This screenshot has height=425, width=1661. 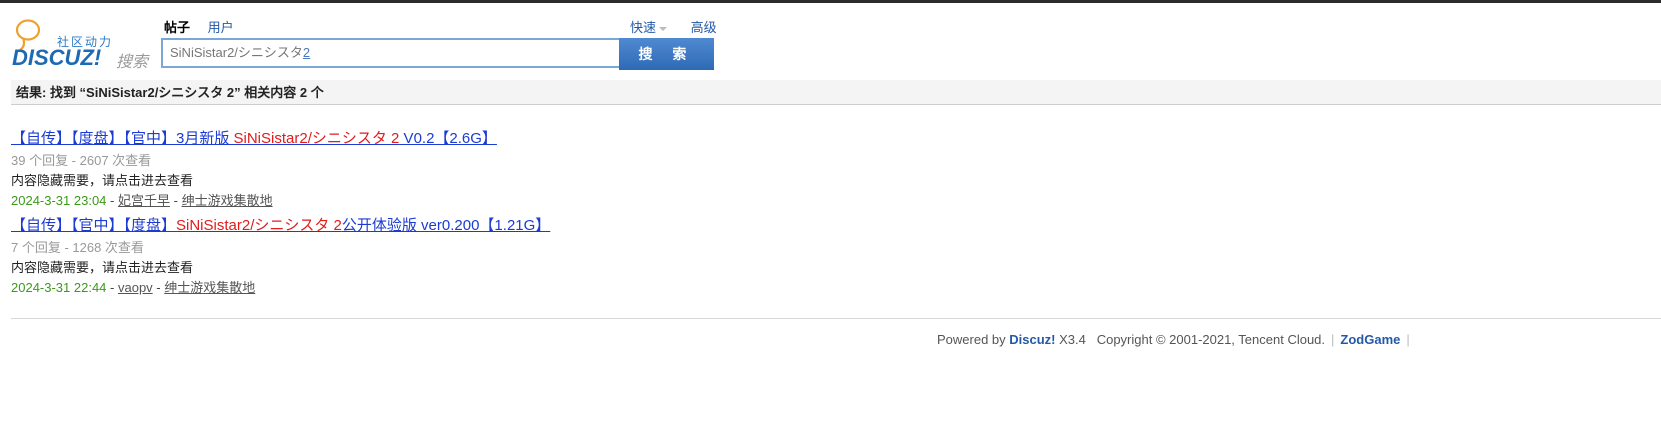 I want to click on footer-divider, so click(x=836, y=318).